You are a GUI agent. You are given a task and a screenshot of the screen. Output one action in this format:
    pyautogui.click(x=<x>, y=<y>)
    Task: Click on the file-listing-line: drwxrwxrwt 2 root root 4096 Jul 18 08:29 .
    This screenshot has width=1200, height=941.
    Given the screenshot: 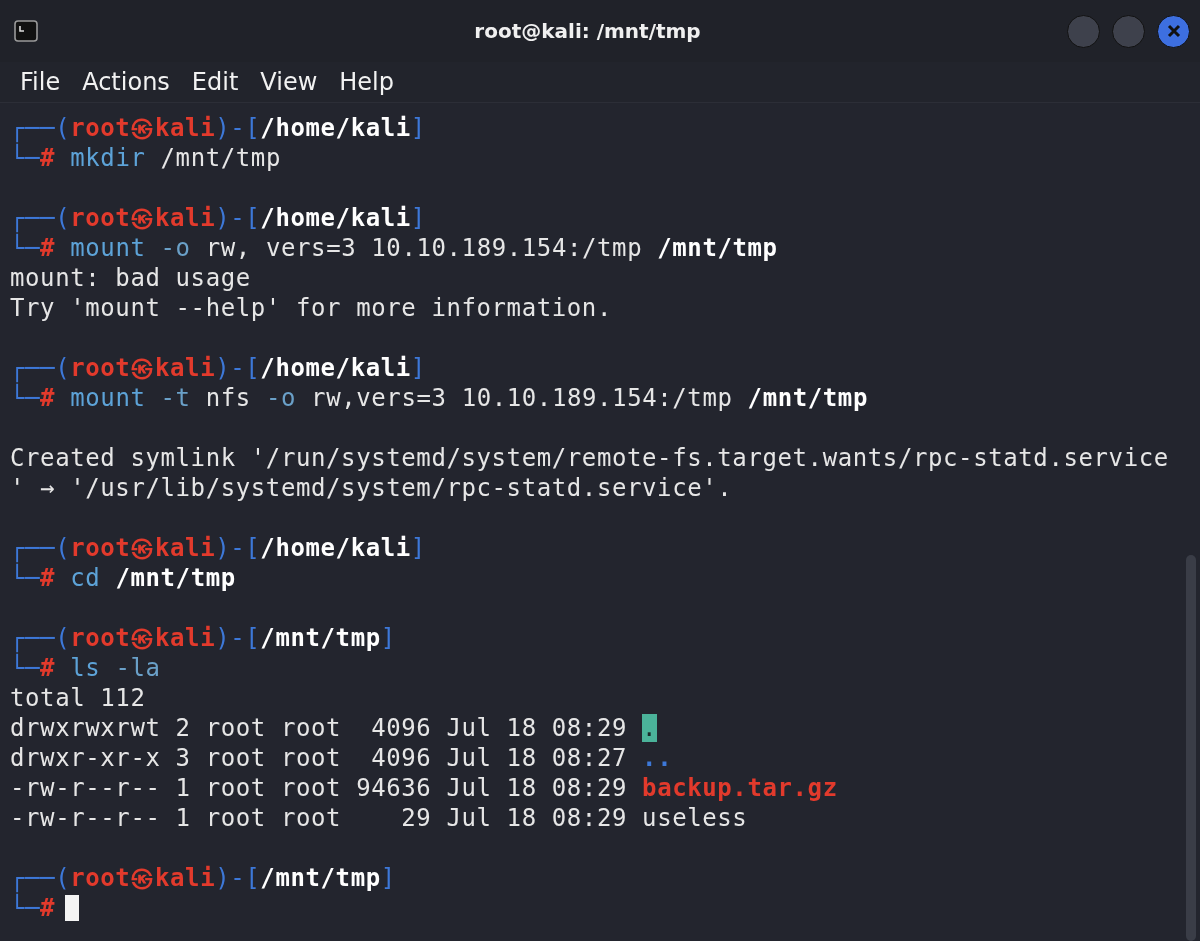 What is the action you would take?
    pyautogui.click(x=334, y=728)
    